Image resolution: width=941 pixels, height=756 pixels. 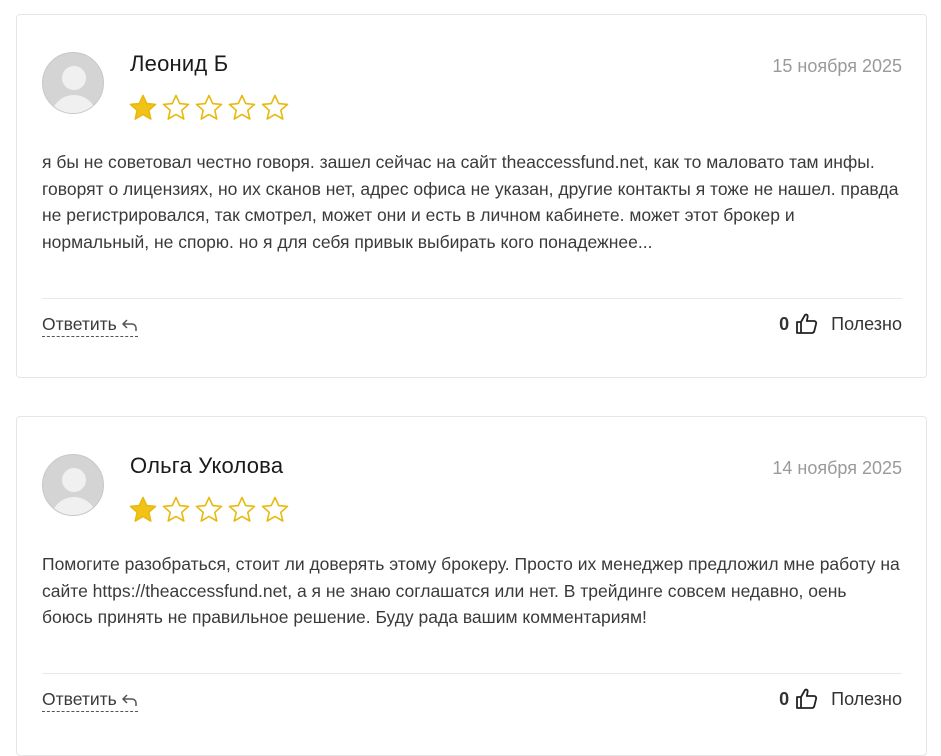 What do you see at coordinates (179, 63) in the screenshot?
I see `review-author: Леонид Б` at bounding box center [179, 63].